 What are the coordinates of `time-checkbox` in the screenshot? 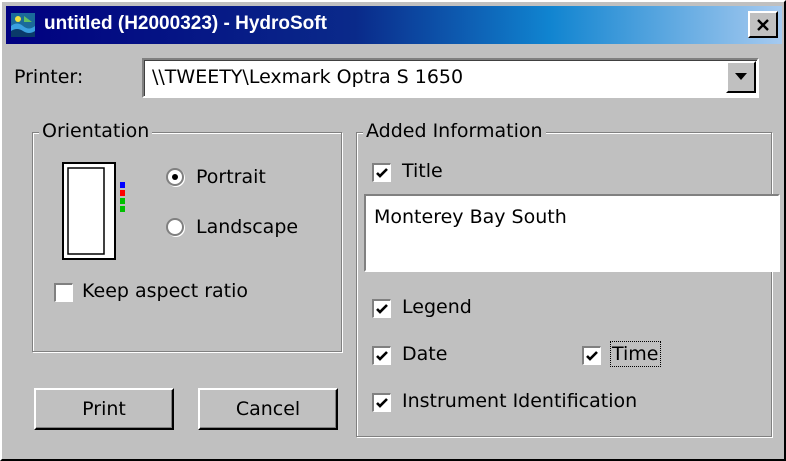 It's located at (591, 355).